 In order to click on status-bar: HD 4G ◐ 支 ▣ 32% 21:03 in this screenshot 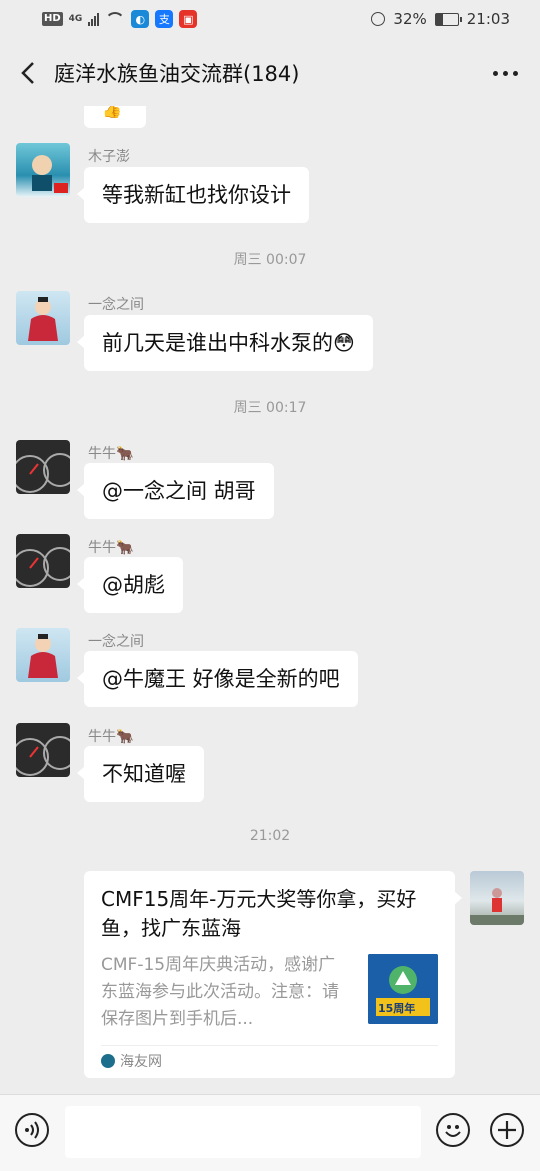, I will do `click(270, 20)`.